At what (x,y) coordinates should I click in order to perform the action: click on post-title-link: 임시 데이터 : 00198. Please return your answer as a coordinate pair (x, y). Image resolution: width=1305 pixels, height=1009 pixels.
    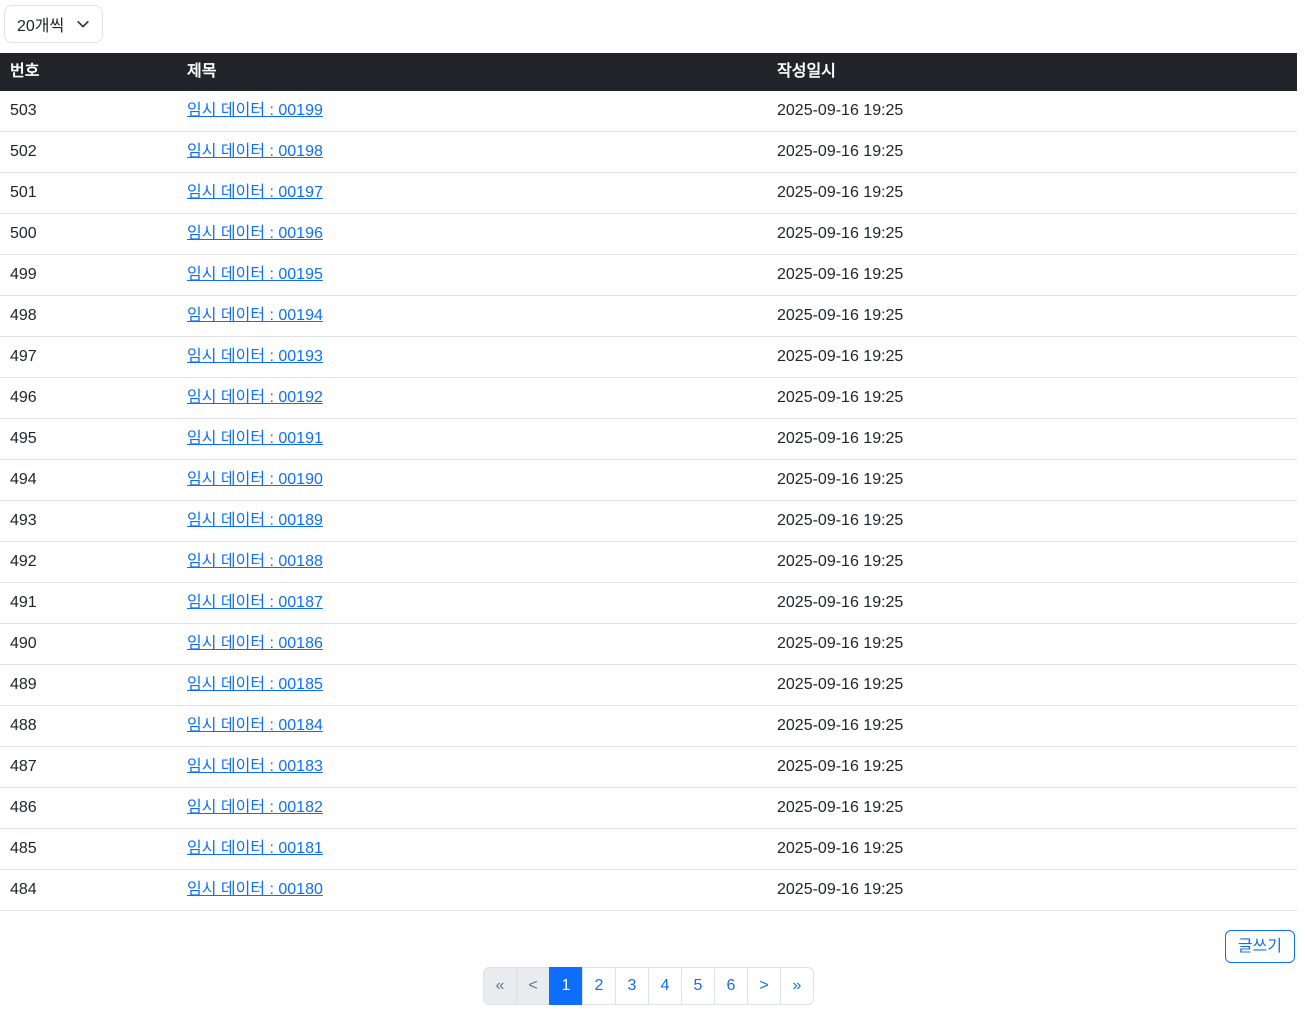
    Looking at the image, I should click on (255, 151).